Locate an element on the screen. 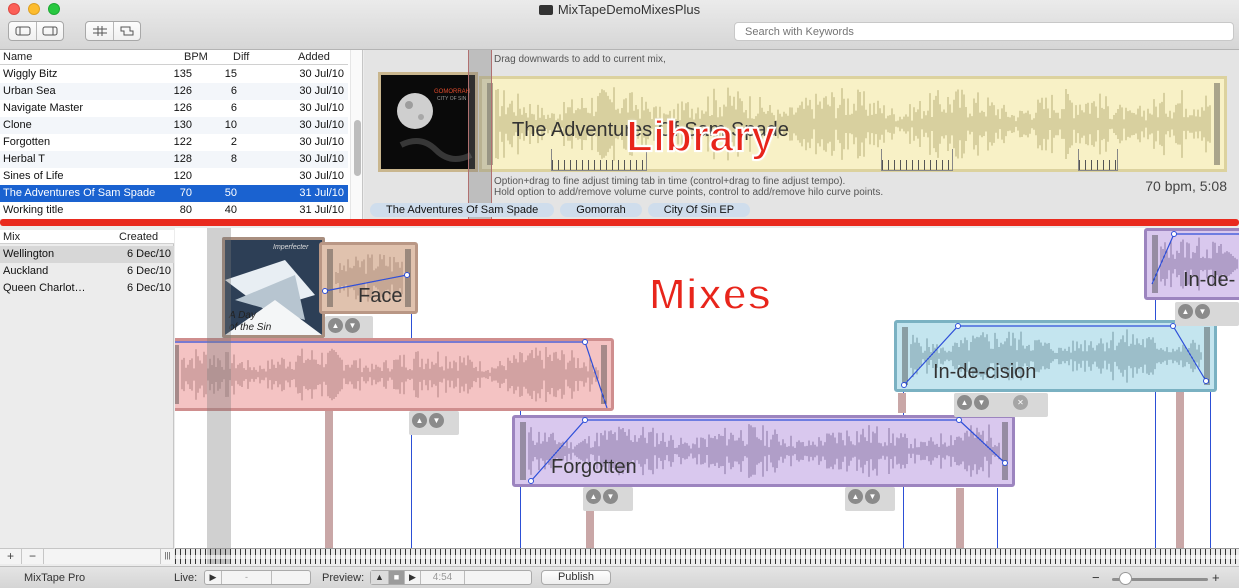  zoom-slider-knob is located at coordinates (1125, 578).